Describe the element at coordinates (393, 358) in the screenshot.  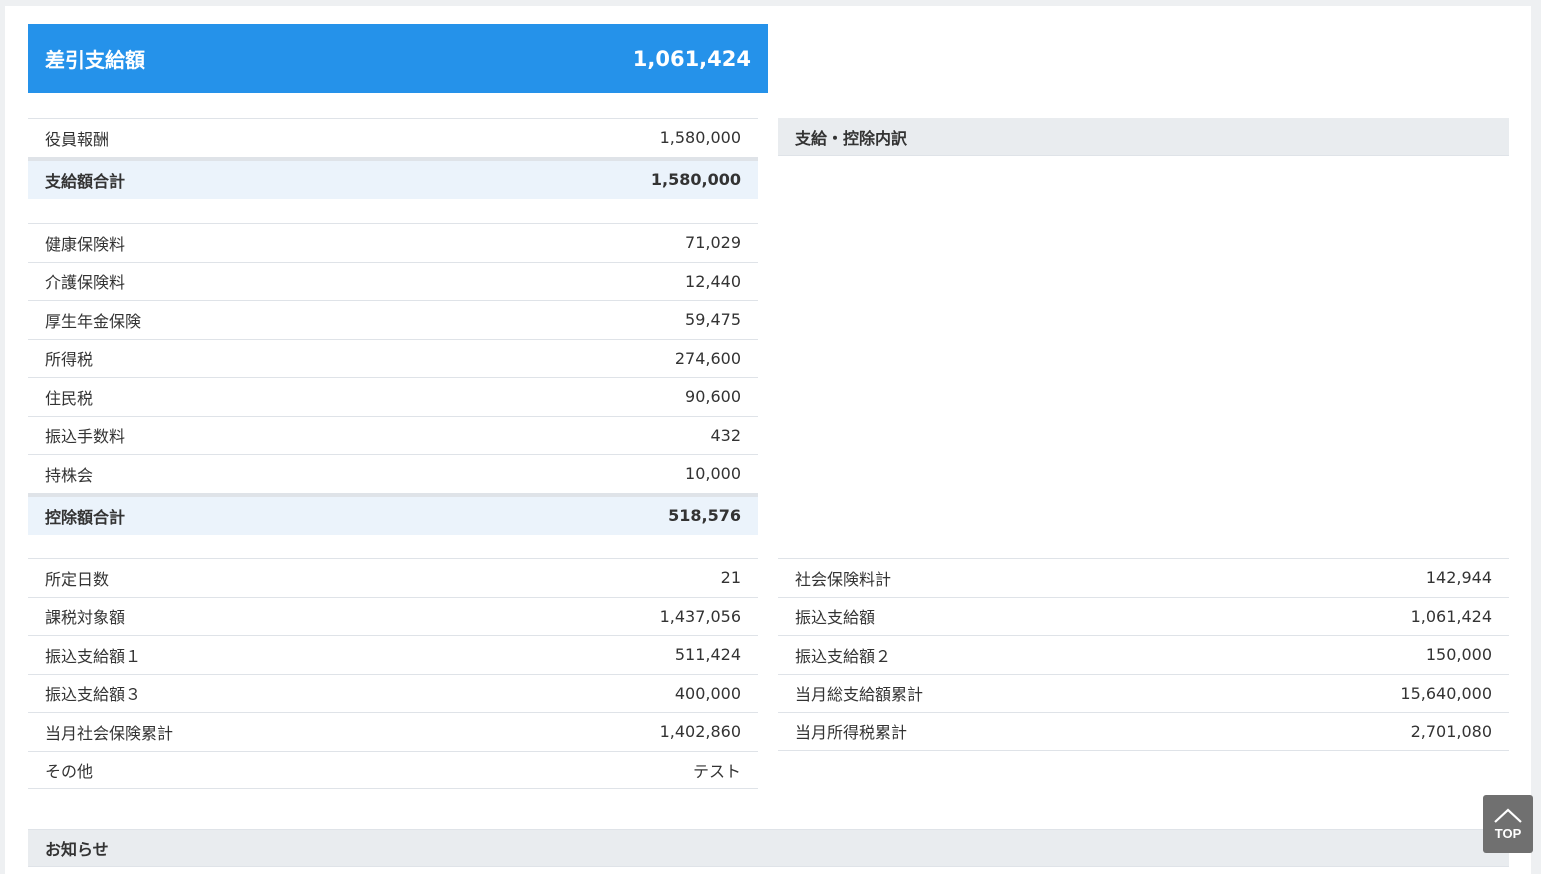
I see `table-row: 所得税 274,600` at that location.